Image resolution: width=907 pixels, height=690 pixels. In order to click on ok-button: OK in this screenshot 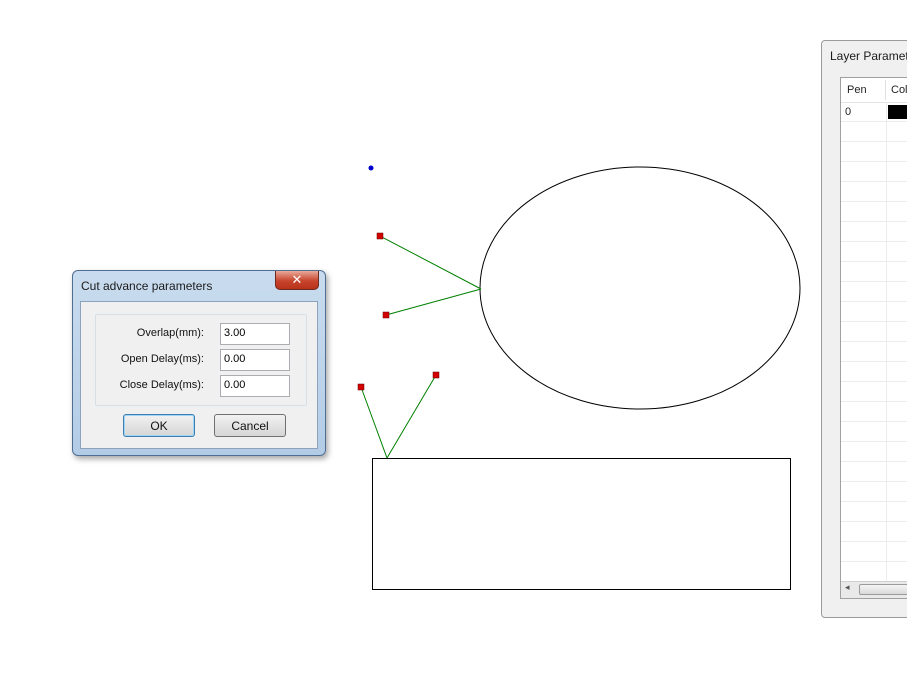, I will do `click(159, 425)`.